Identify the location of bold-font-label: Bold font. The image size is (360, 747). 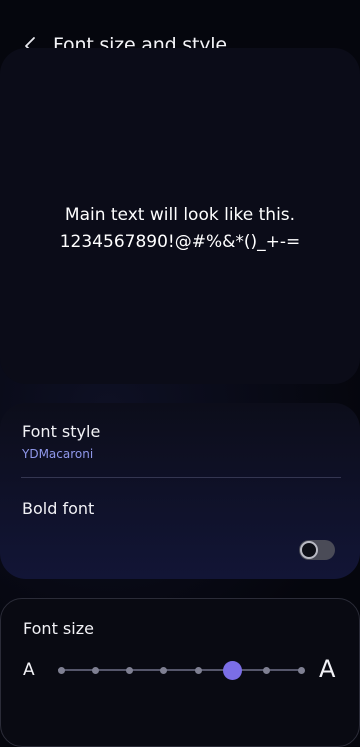
(58, 508).